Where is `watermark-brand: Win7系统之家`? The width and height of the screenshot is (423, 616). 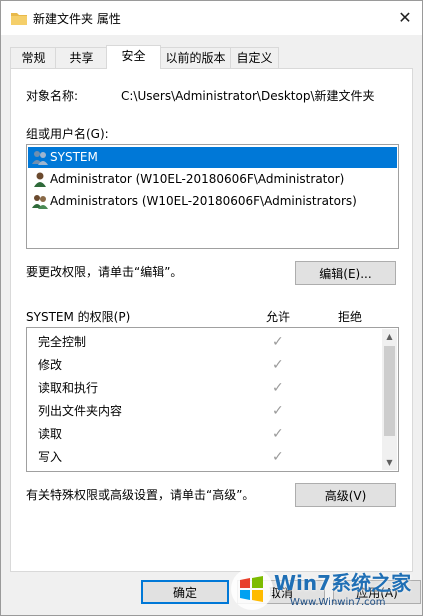
watermark-brand: Win7系统之家 is located at coordinates (343, 583).